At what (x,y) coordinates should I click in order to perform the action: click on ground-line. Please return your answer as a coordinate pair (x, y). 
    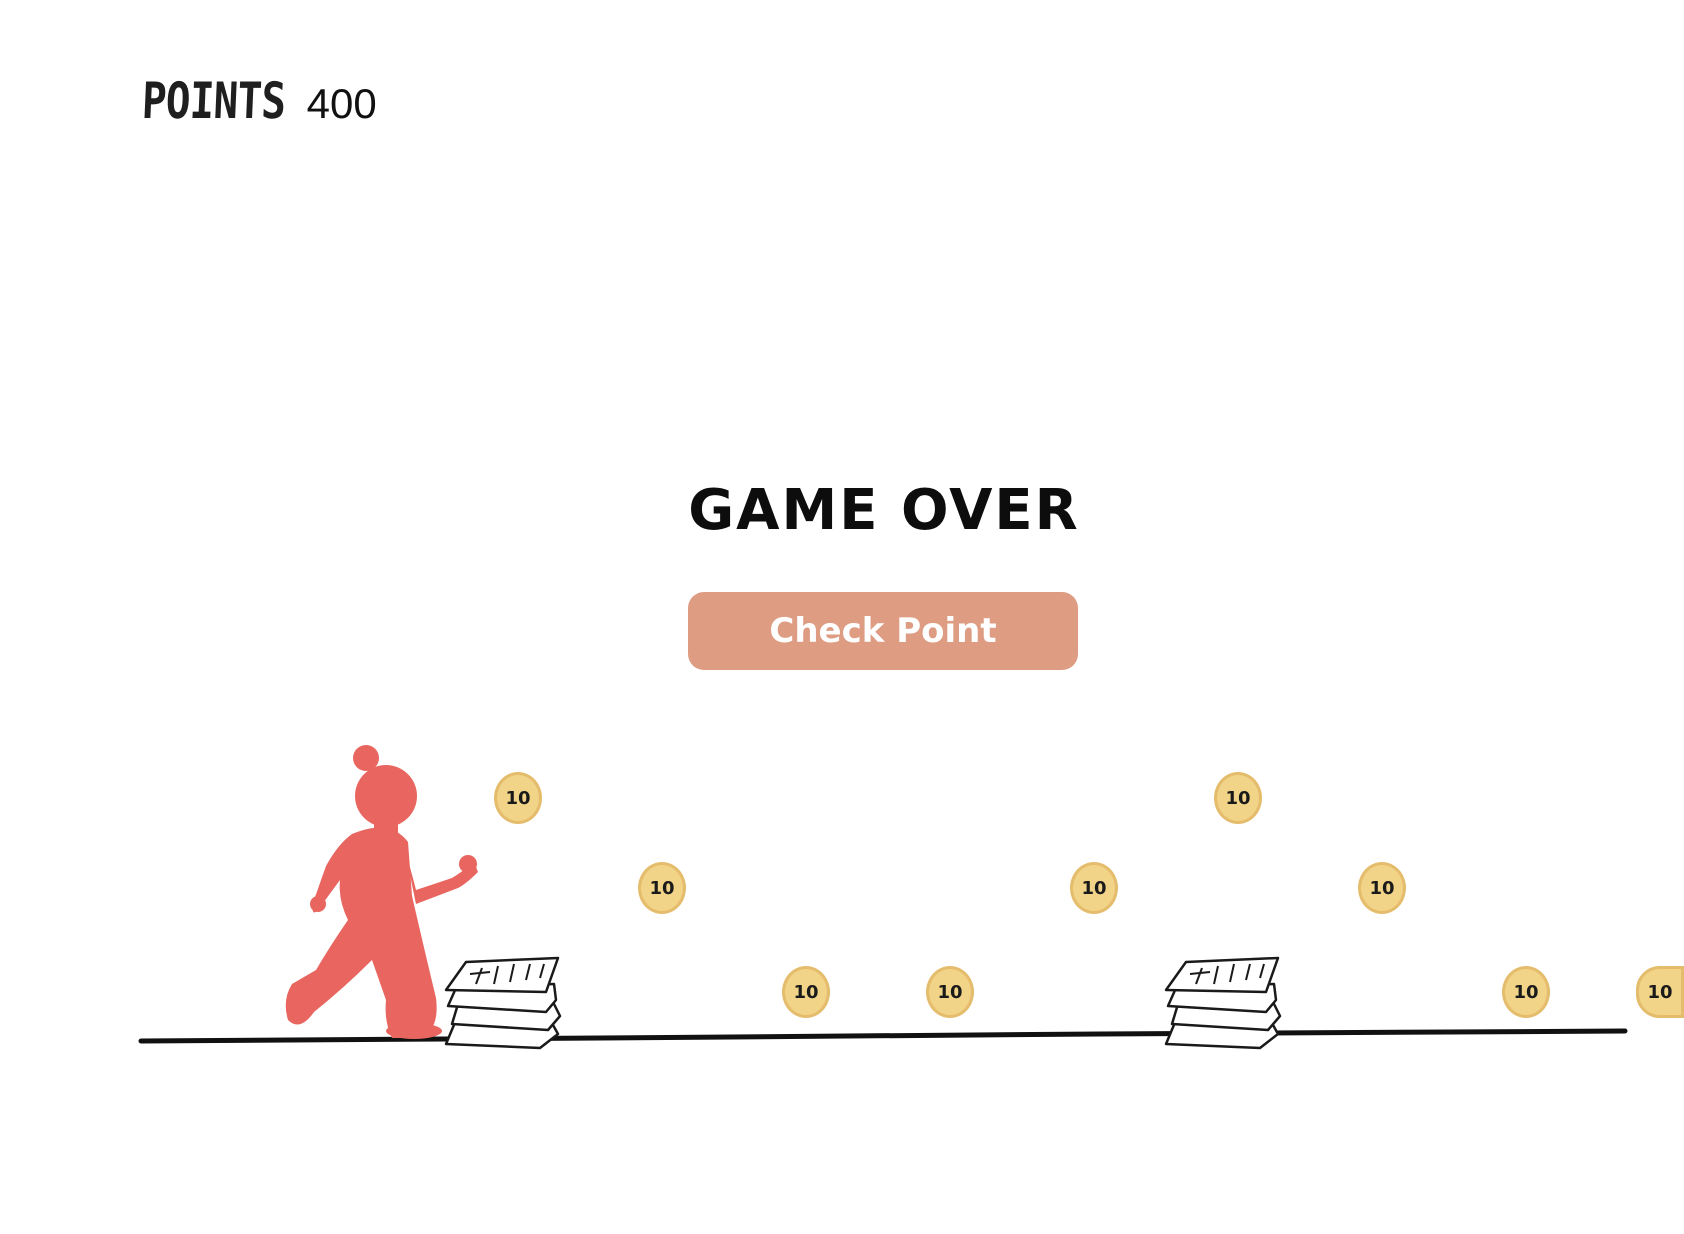
    Looking at the image, I should click on (883, 1036).